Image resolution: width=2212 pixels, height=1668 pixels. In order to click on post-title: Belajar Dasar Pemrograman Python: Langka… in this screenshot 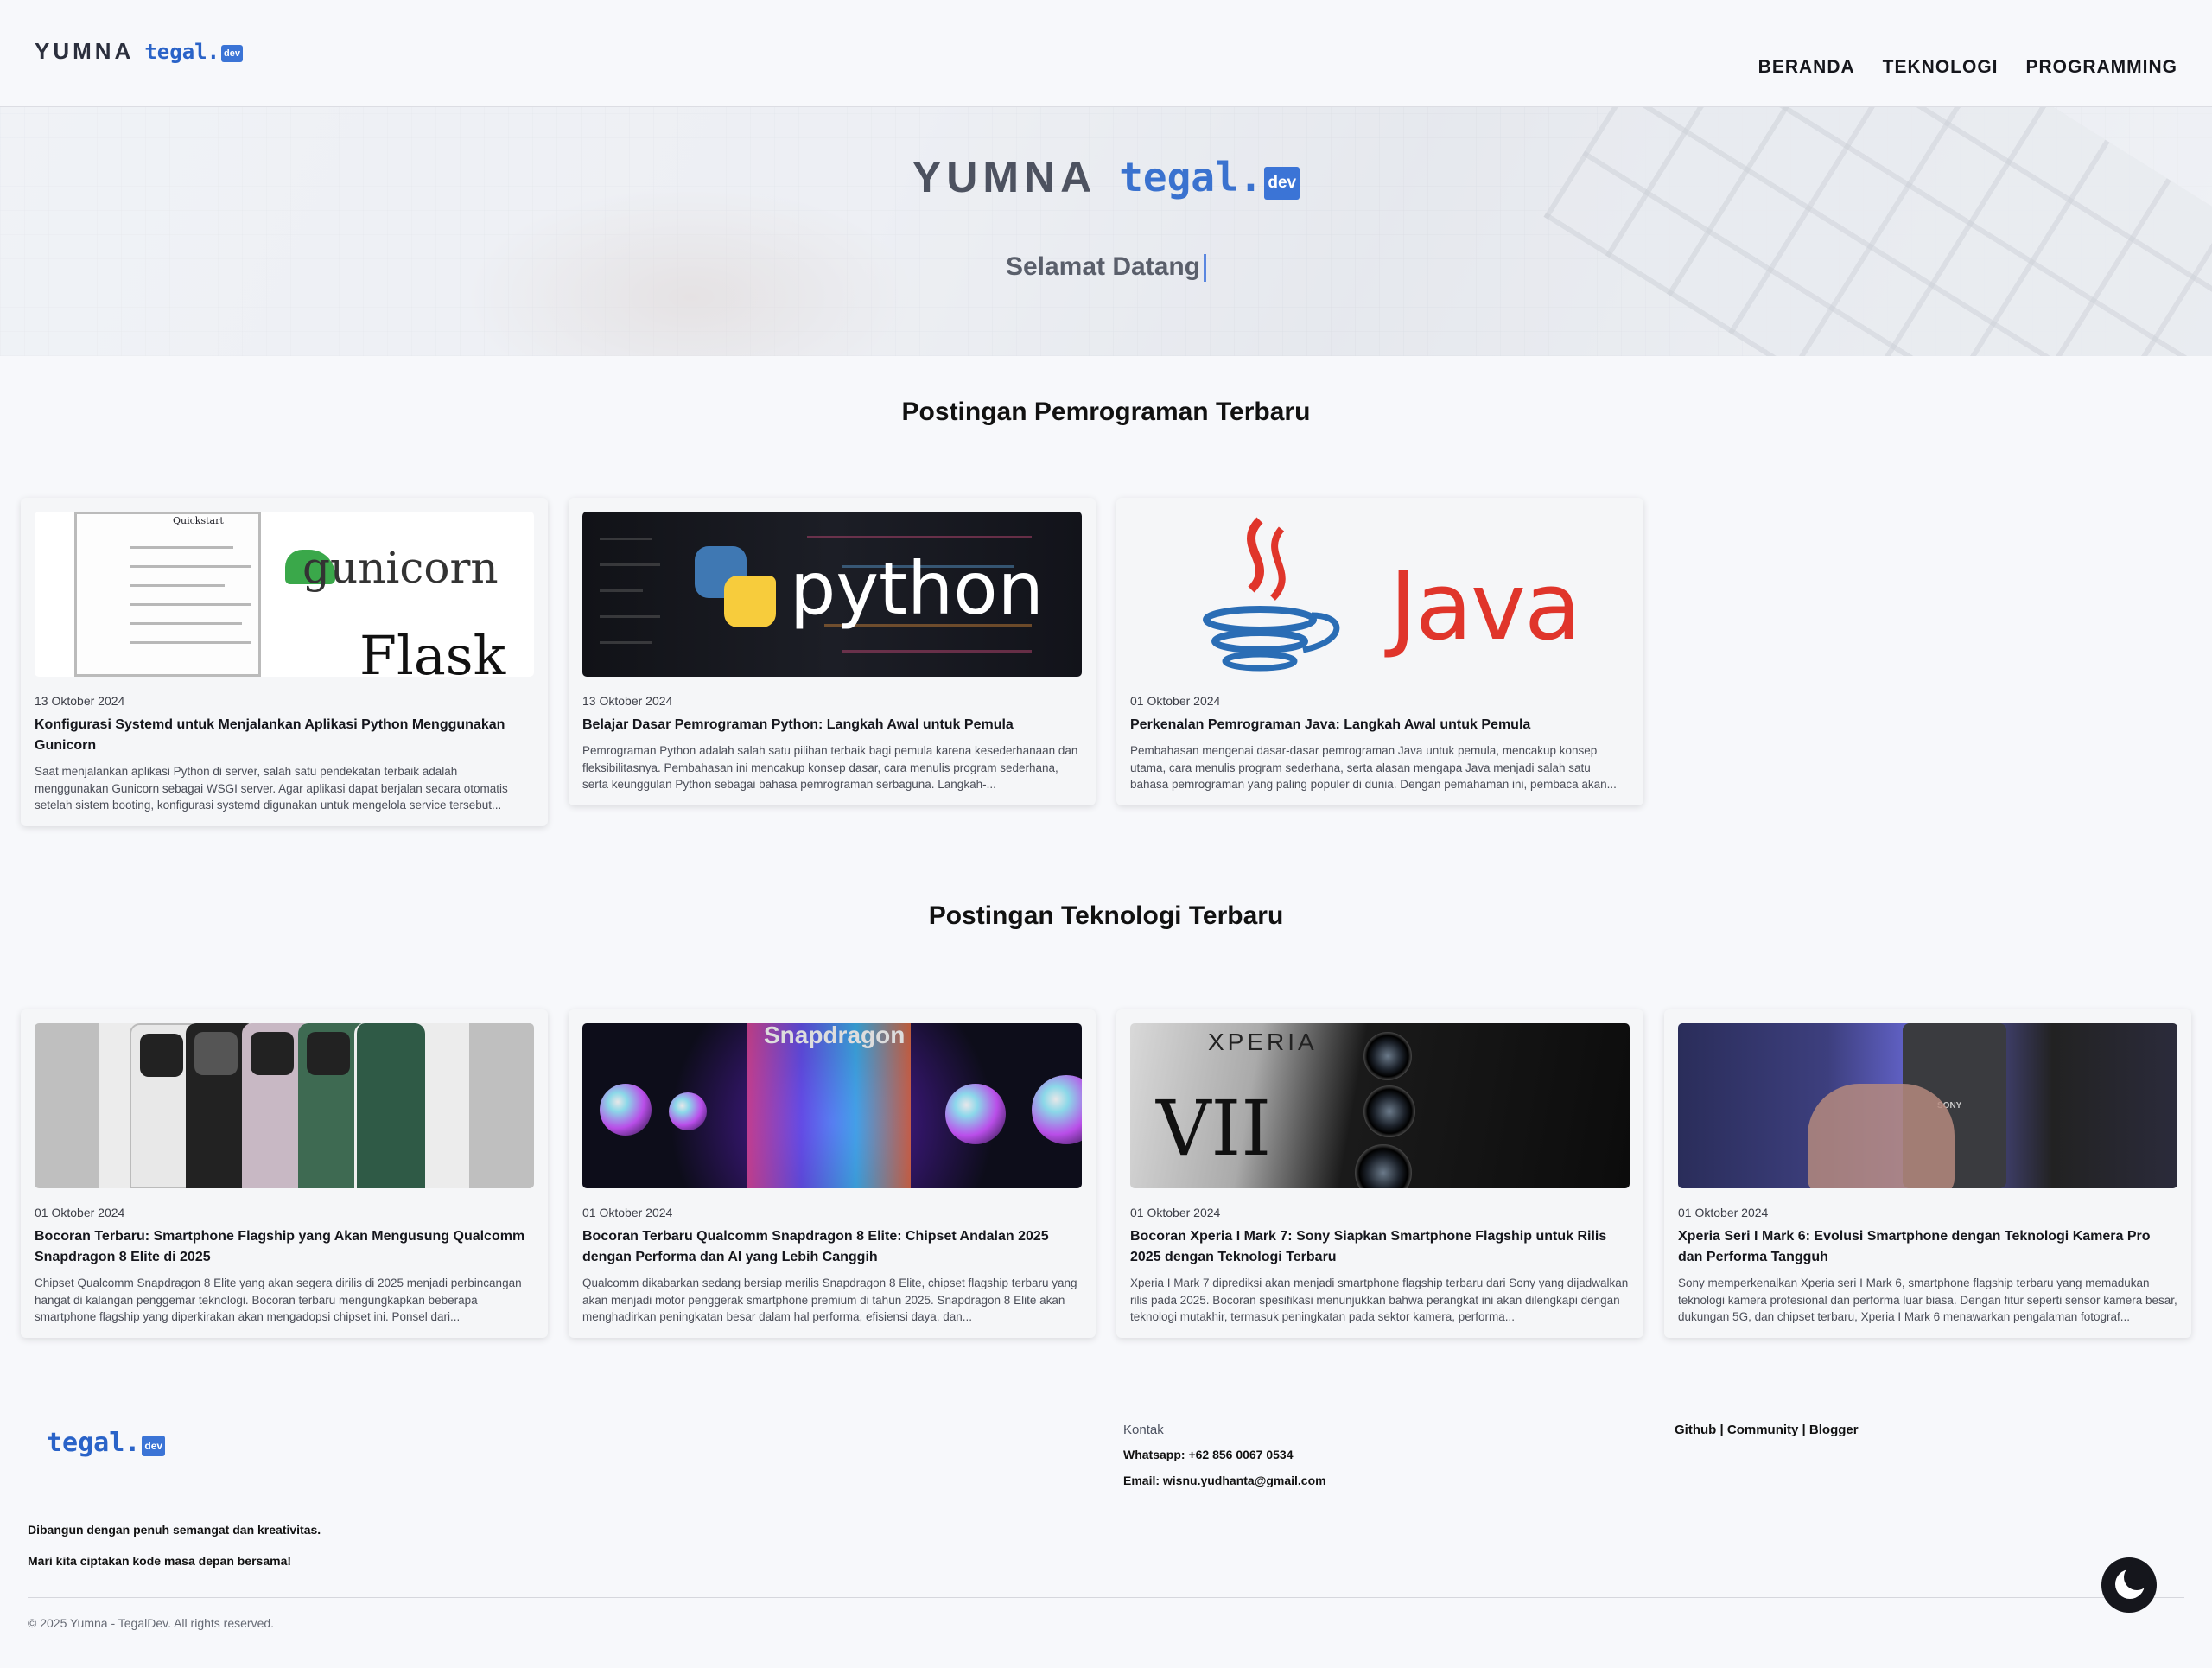, I will do `click(832, 725)`.